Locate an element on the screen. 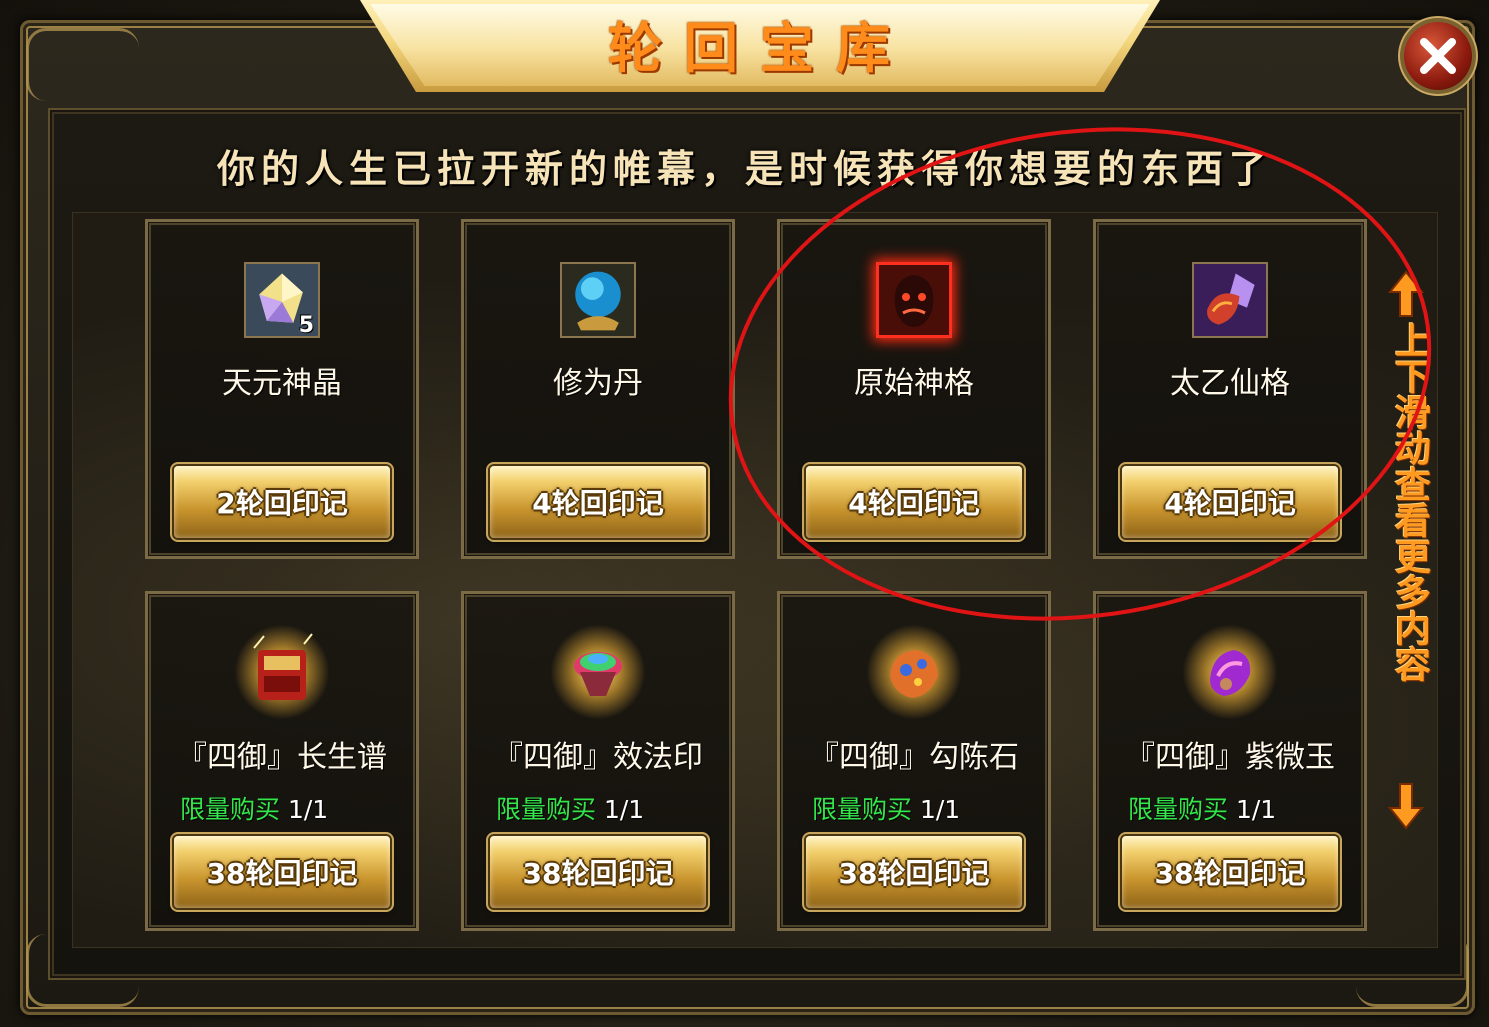 The width and height of the screenshot is (1489, 1027). close-icon is located at coordinates (1438, 56).